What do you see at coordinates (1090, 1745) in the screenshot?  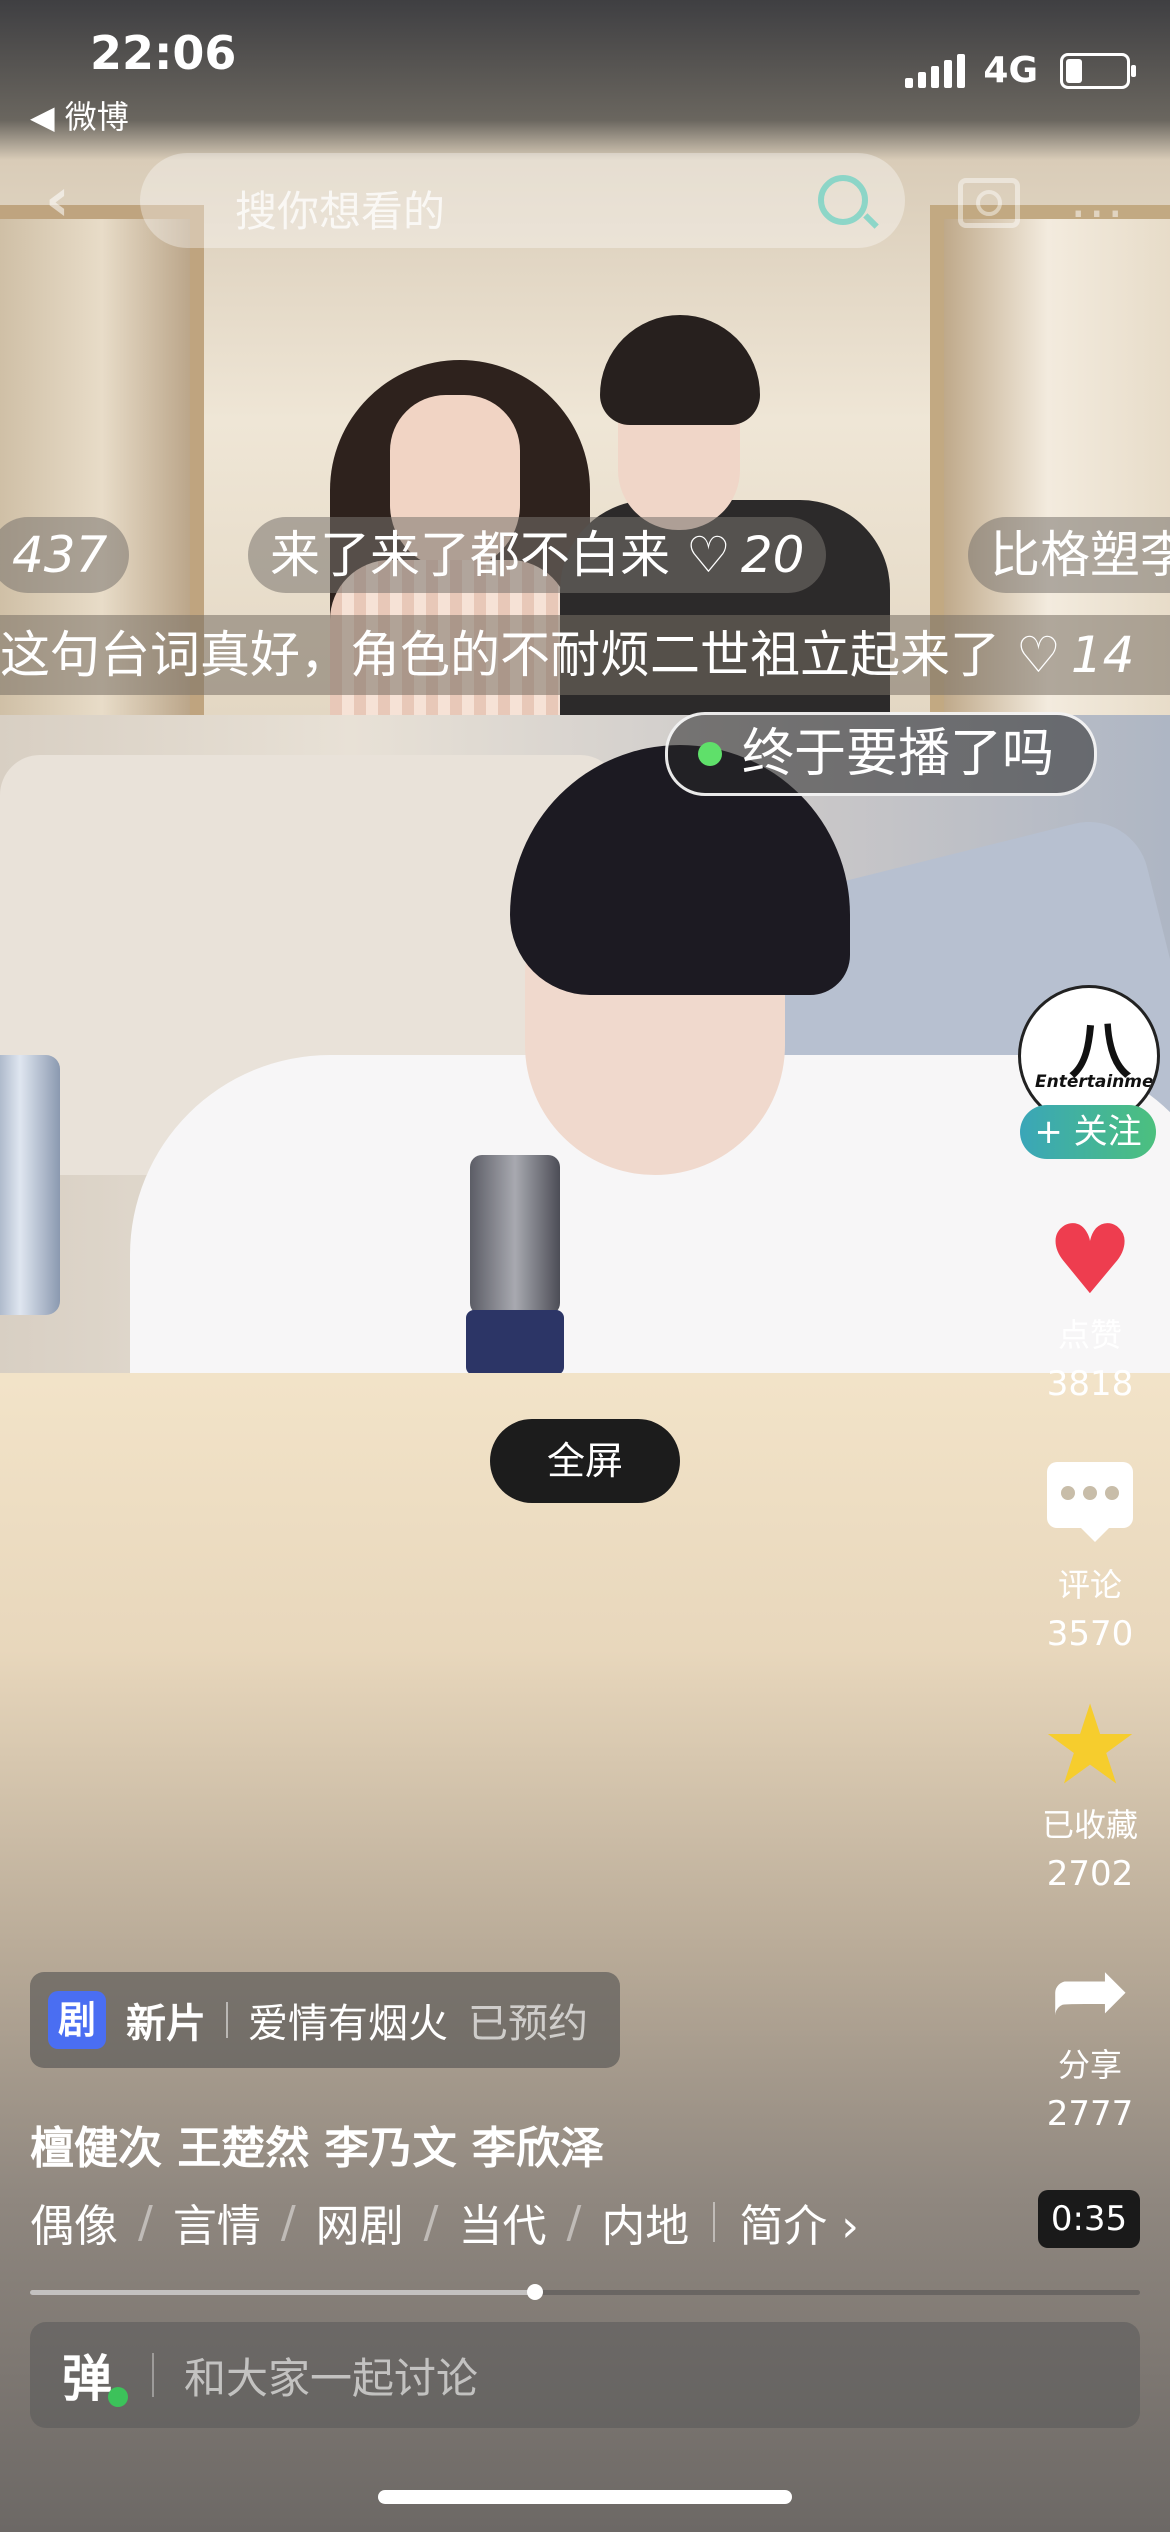 I see `star-icon: ★` at bounding box center [1090, 1745].